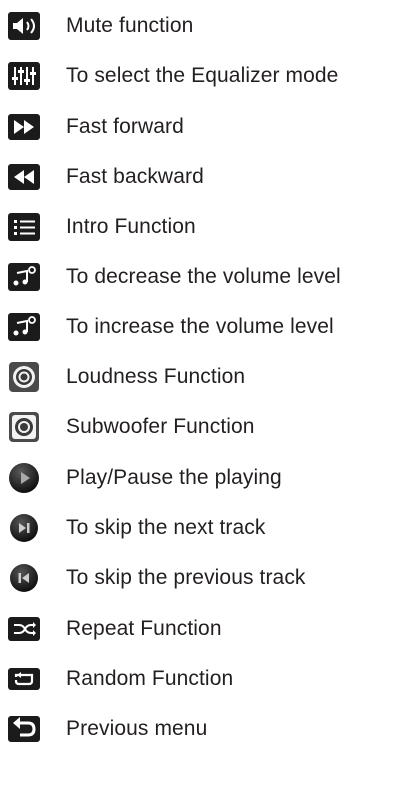 This screenshot has width=404, height=788. Describe the element at coordinates (24, 277) in the screenshot. I see `volume-down-icon` at that location.